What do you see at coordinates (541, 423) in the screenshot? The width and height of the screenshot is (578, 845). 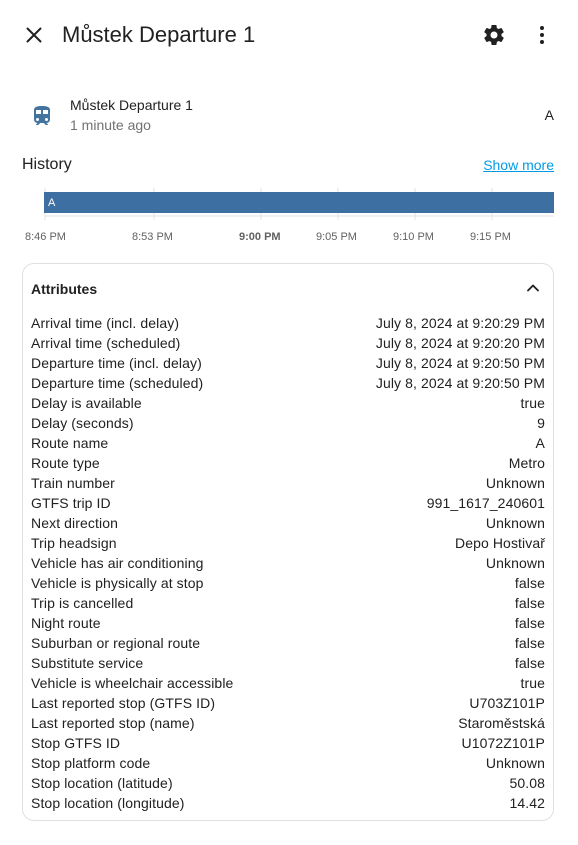 I see `attribute-value: 9` at bounding box center [541, 423].